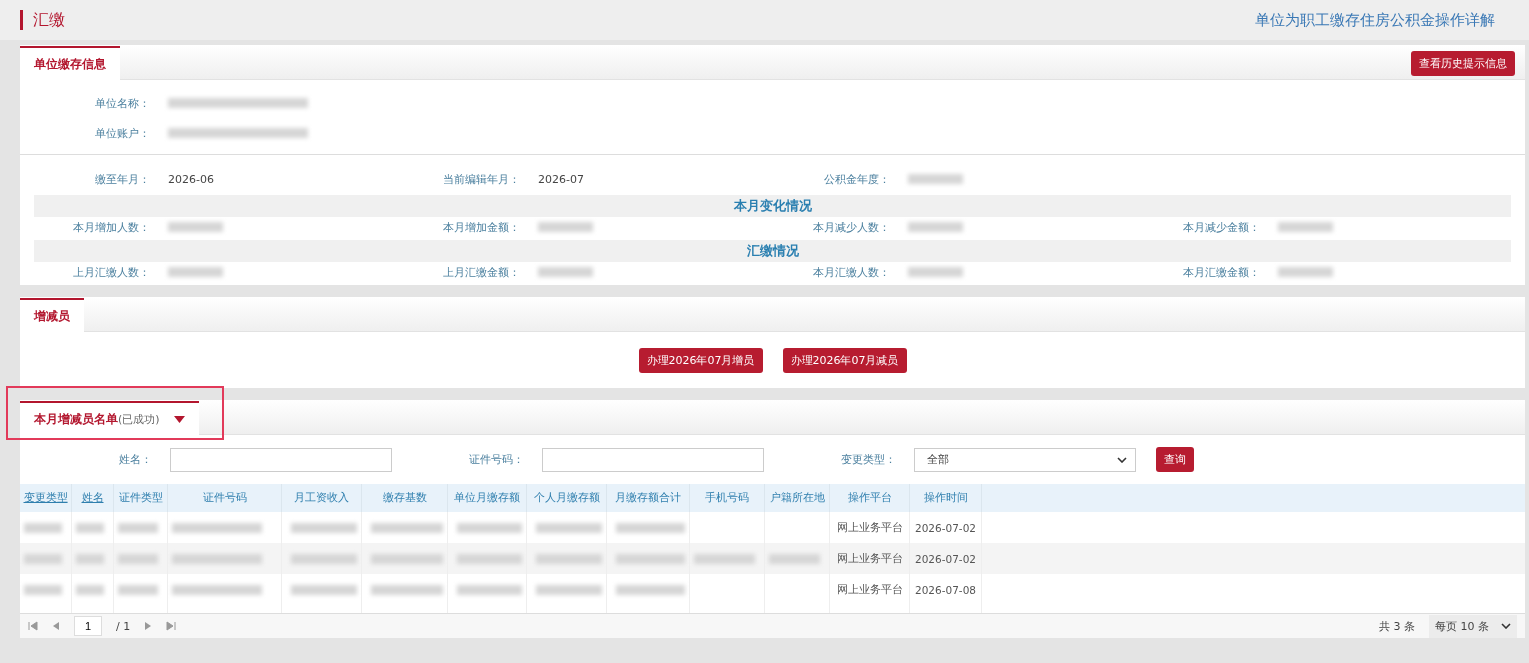 The image size is (1529, 663). I want to click on type-select: 全部, so click(1025, 459).